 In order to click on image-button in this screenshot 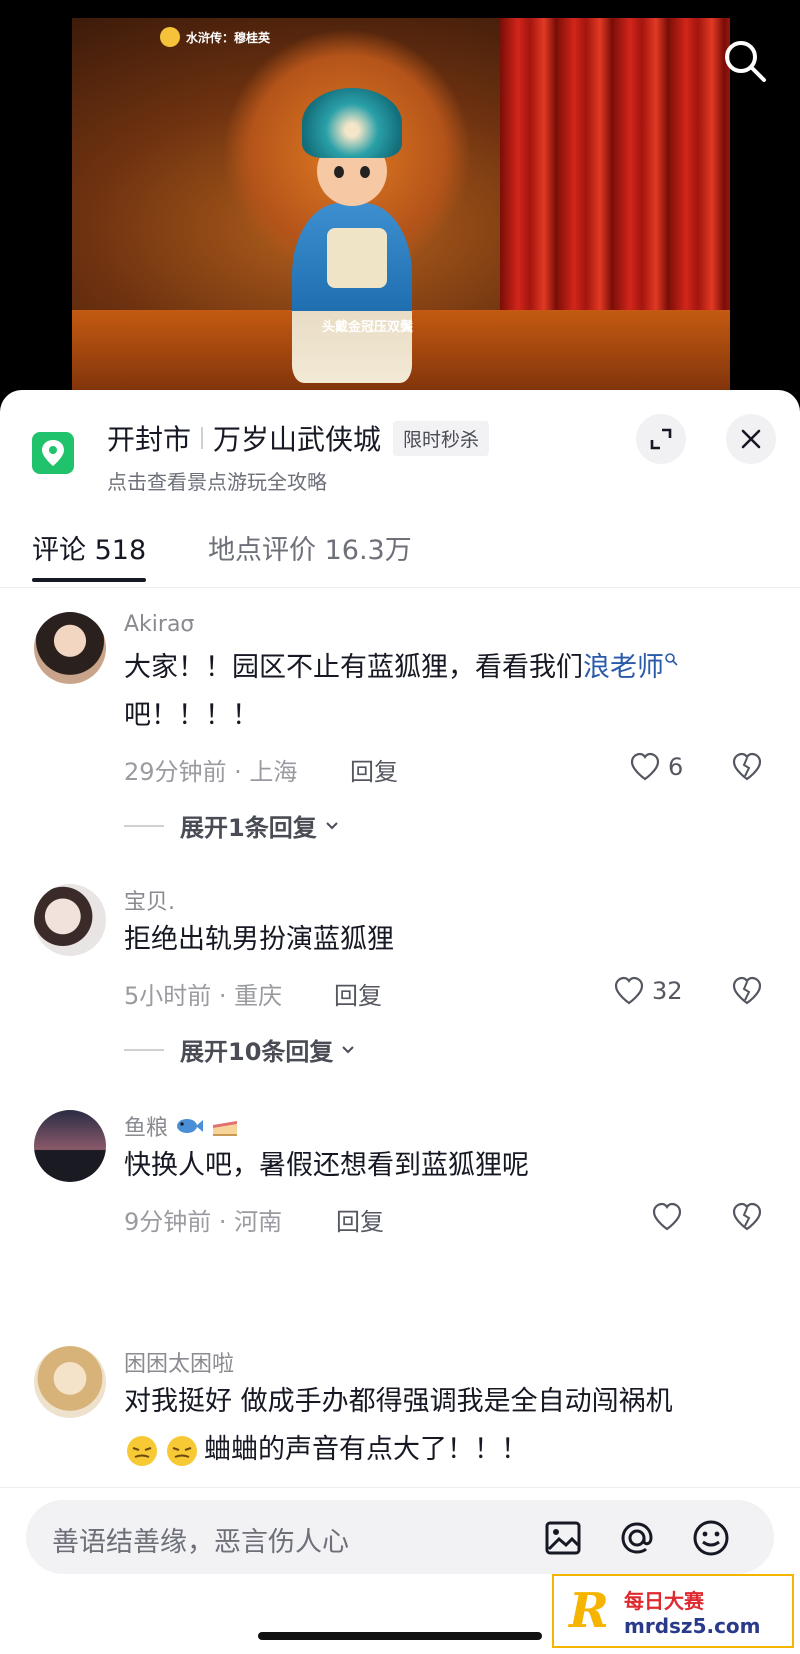, I will do `click(563, 1538)`.